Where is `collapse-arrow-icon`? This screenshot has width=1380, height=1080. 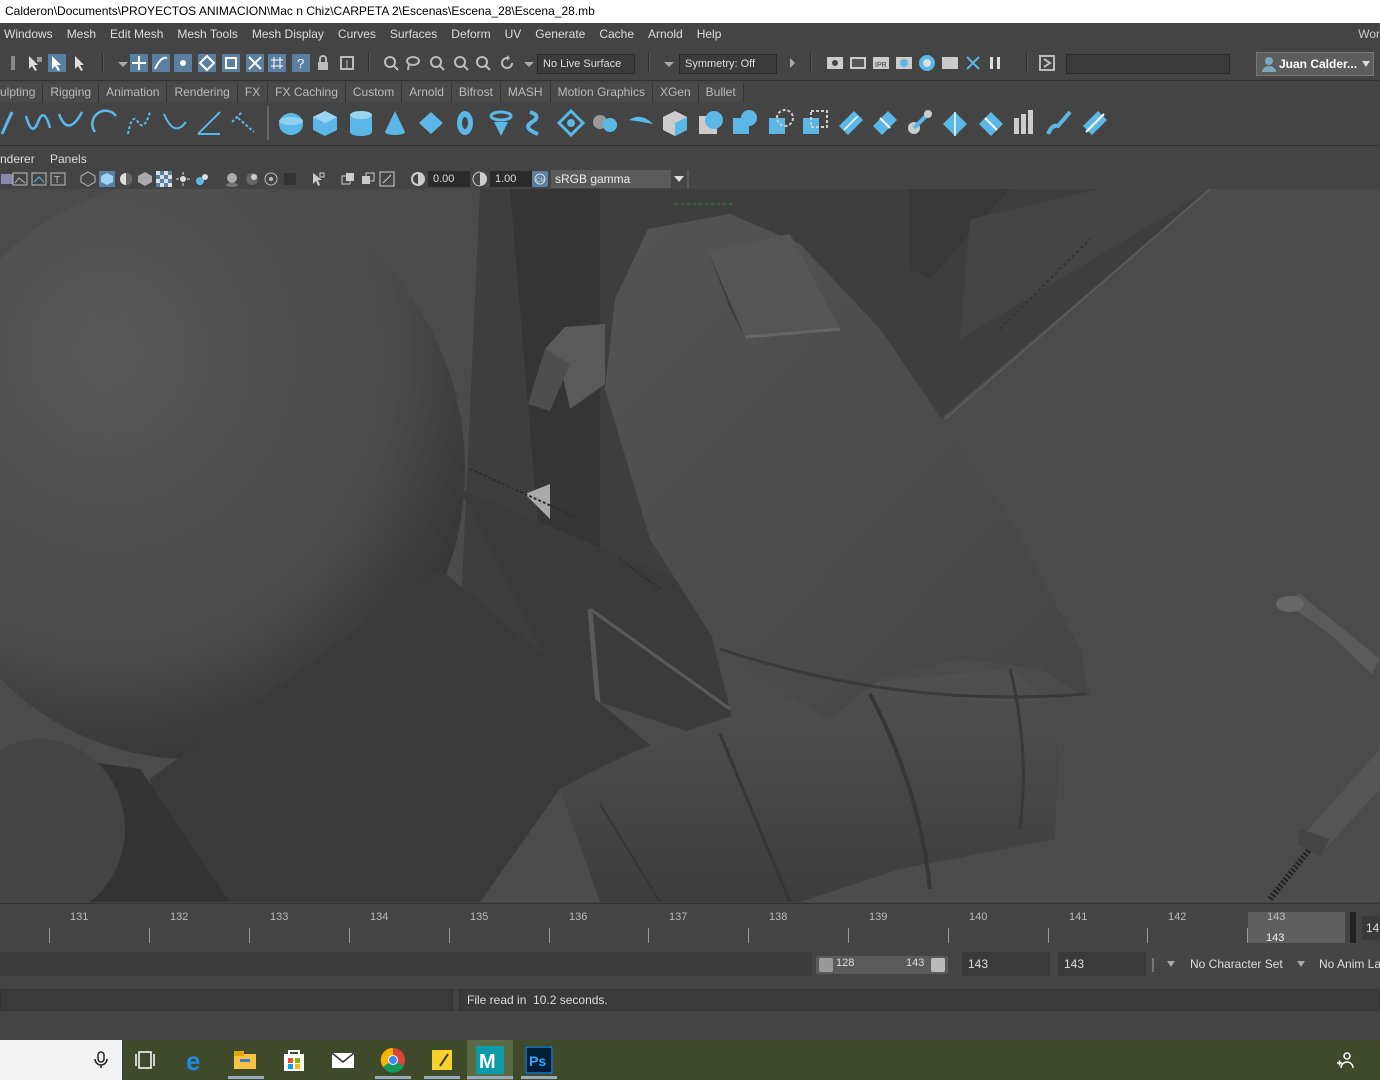 collapse-arrow-icon is located at coordinates (792, 63).